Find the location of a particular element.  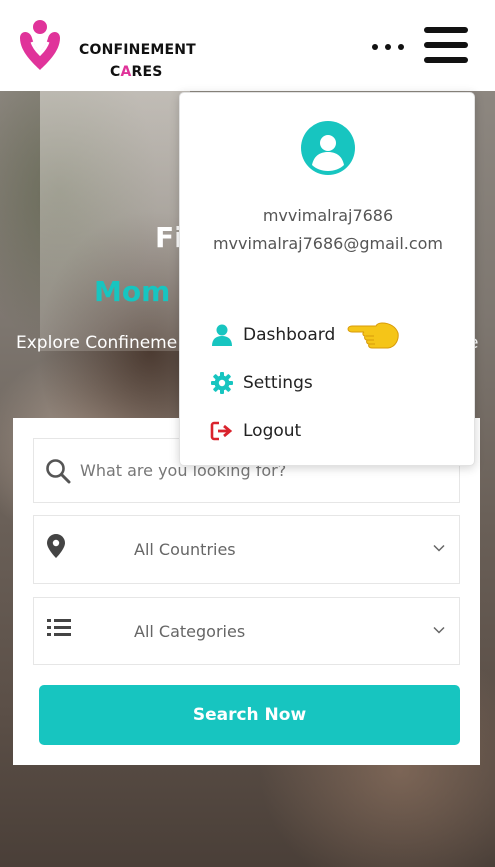

more-dots-icon is located at coordinates (388, 46).